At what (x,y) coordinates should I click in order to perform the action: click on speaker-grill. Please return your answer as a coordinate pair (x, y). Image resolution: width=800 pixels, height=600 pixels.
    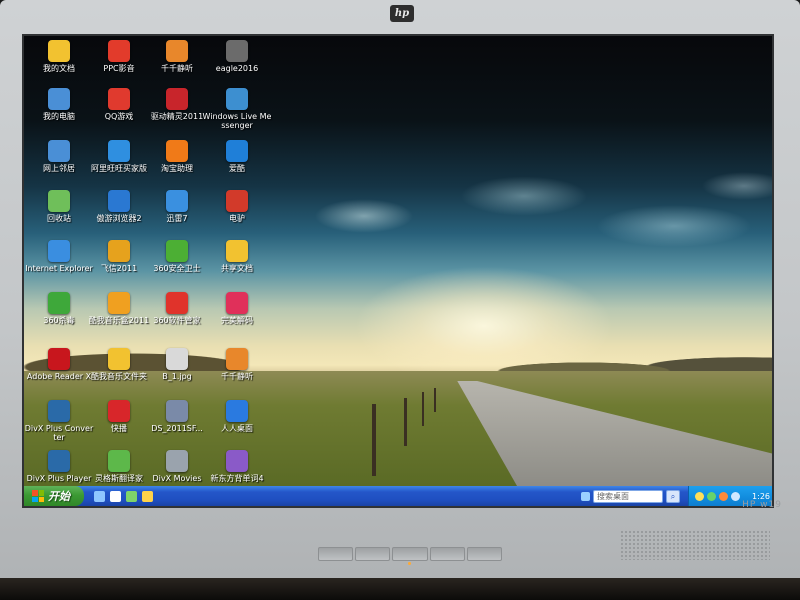
    Looking at the image, I should click on (695, 545).